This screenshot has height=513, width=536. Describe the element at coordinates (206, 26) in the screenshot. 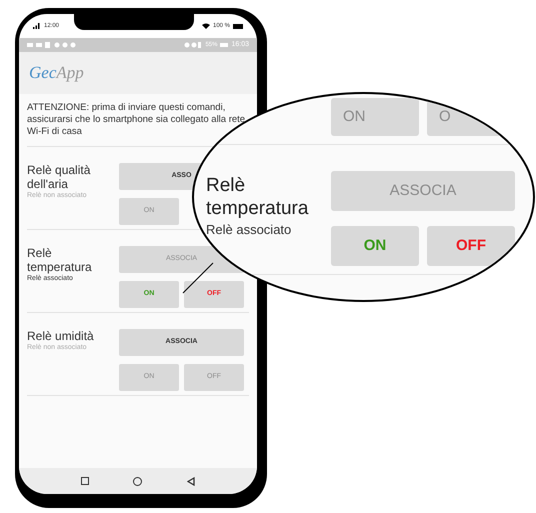

I see `wifi-icon` at that location.